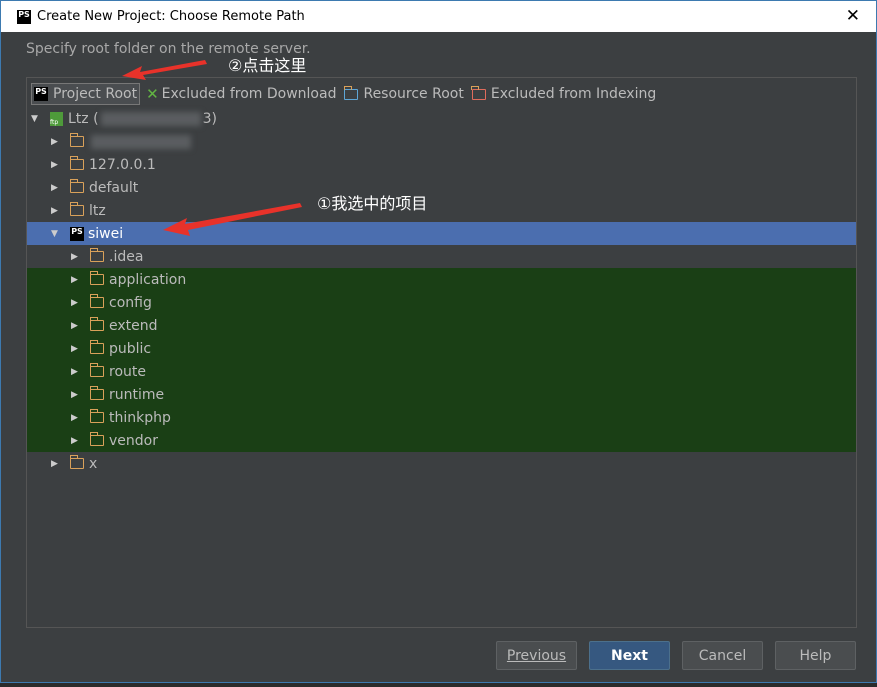 The image size is (877, 687). I want to click on annotation-arrows, so click(212, 148).